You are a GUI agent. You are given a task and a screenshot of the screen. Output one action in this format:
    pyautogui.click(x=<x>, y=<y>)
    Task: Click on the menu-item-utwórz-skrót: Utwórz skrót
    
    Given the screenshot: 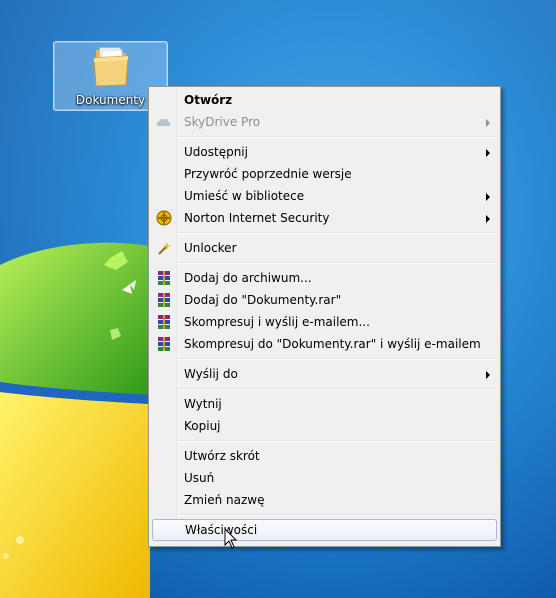 What is the action you would take?
    pyautogui.click(x=324, y=456)
    